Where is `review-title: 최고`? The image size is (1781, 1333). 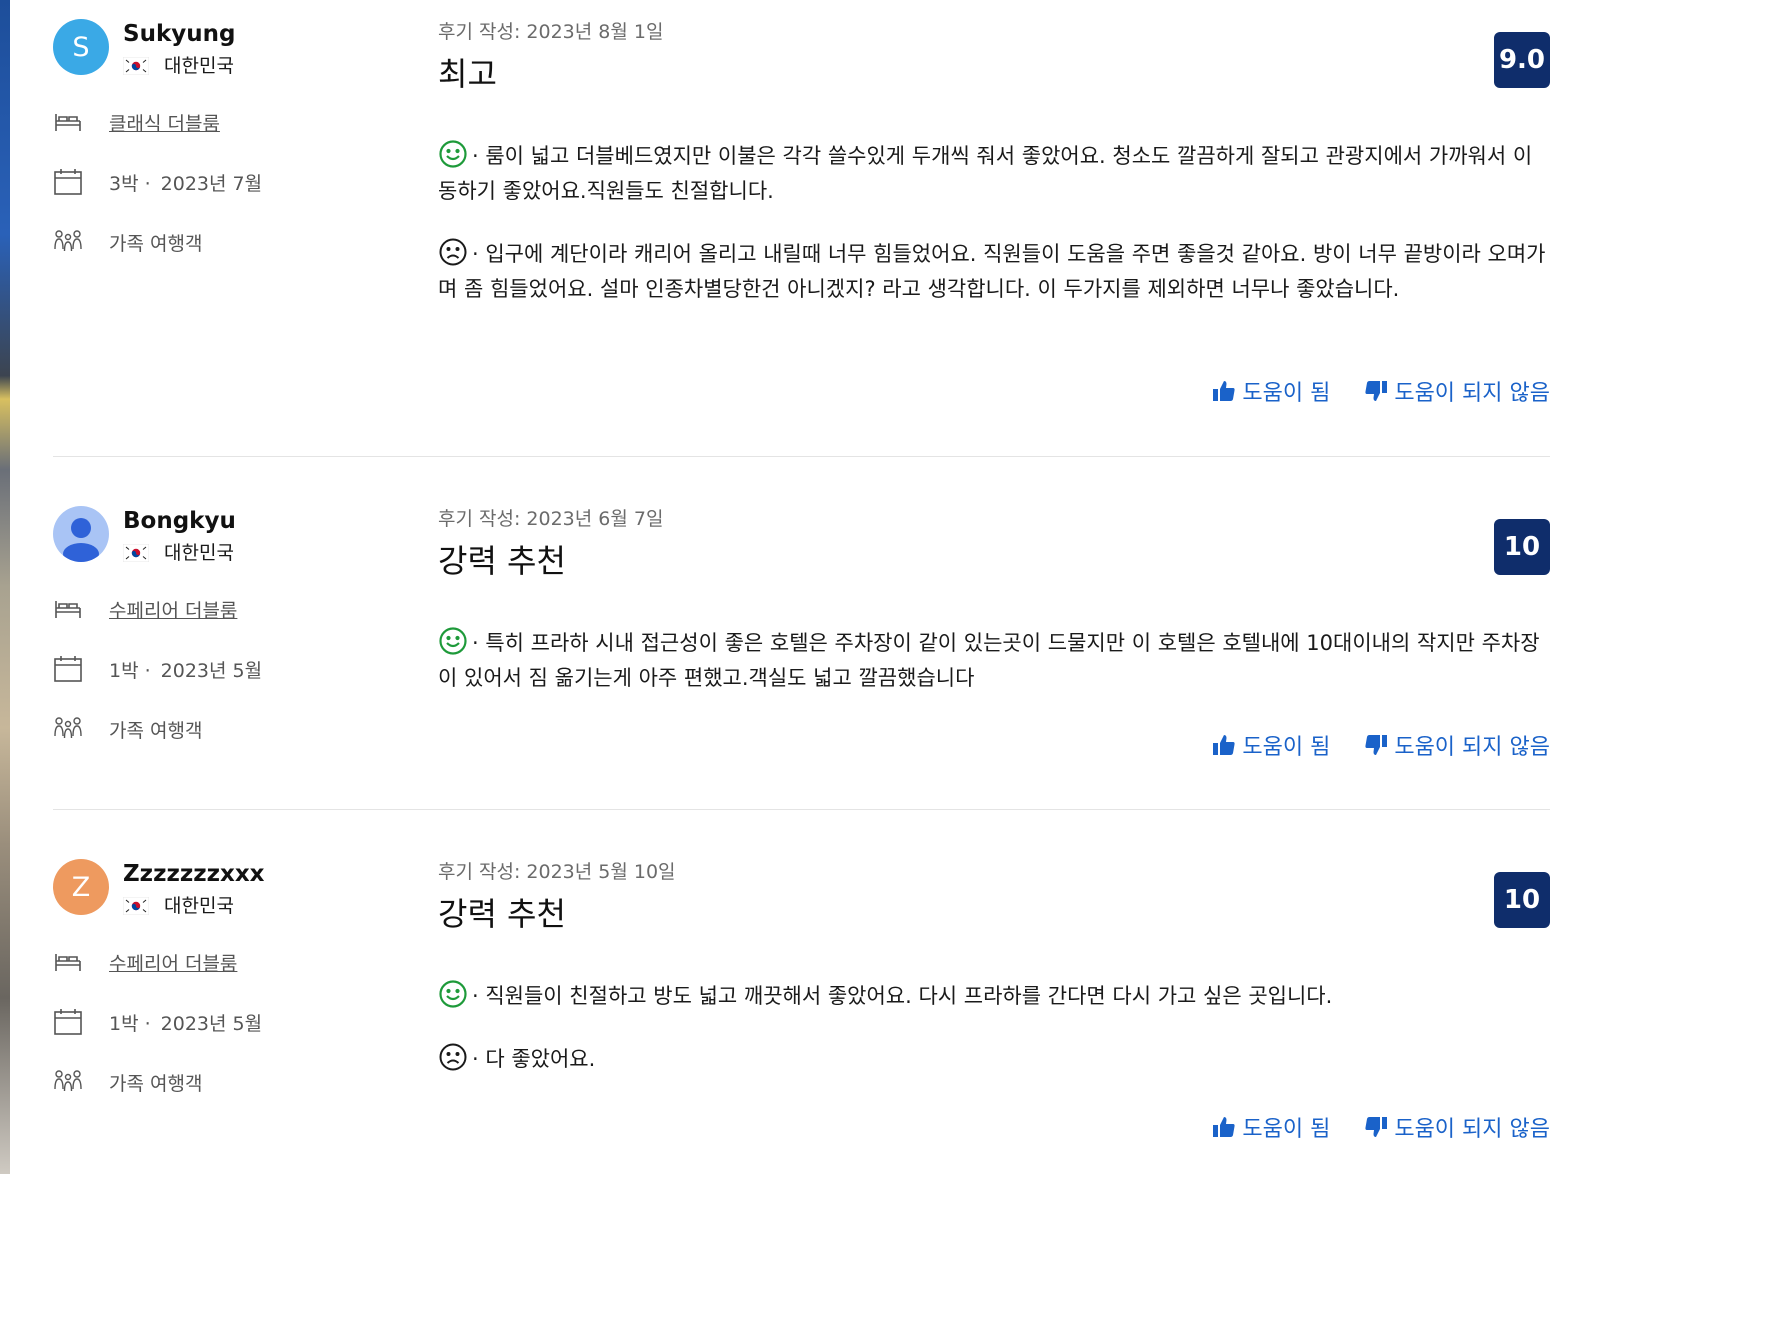 review-title: 최고 is located at coordinates (467, 74).